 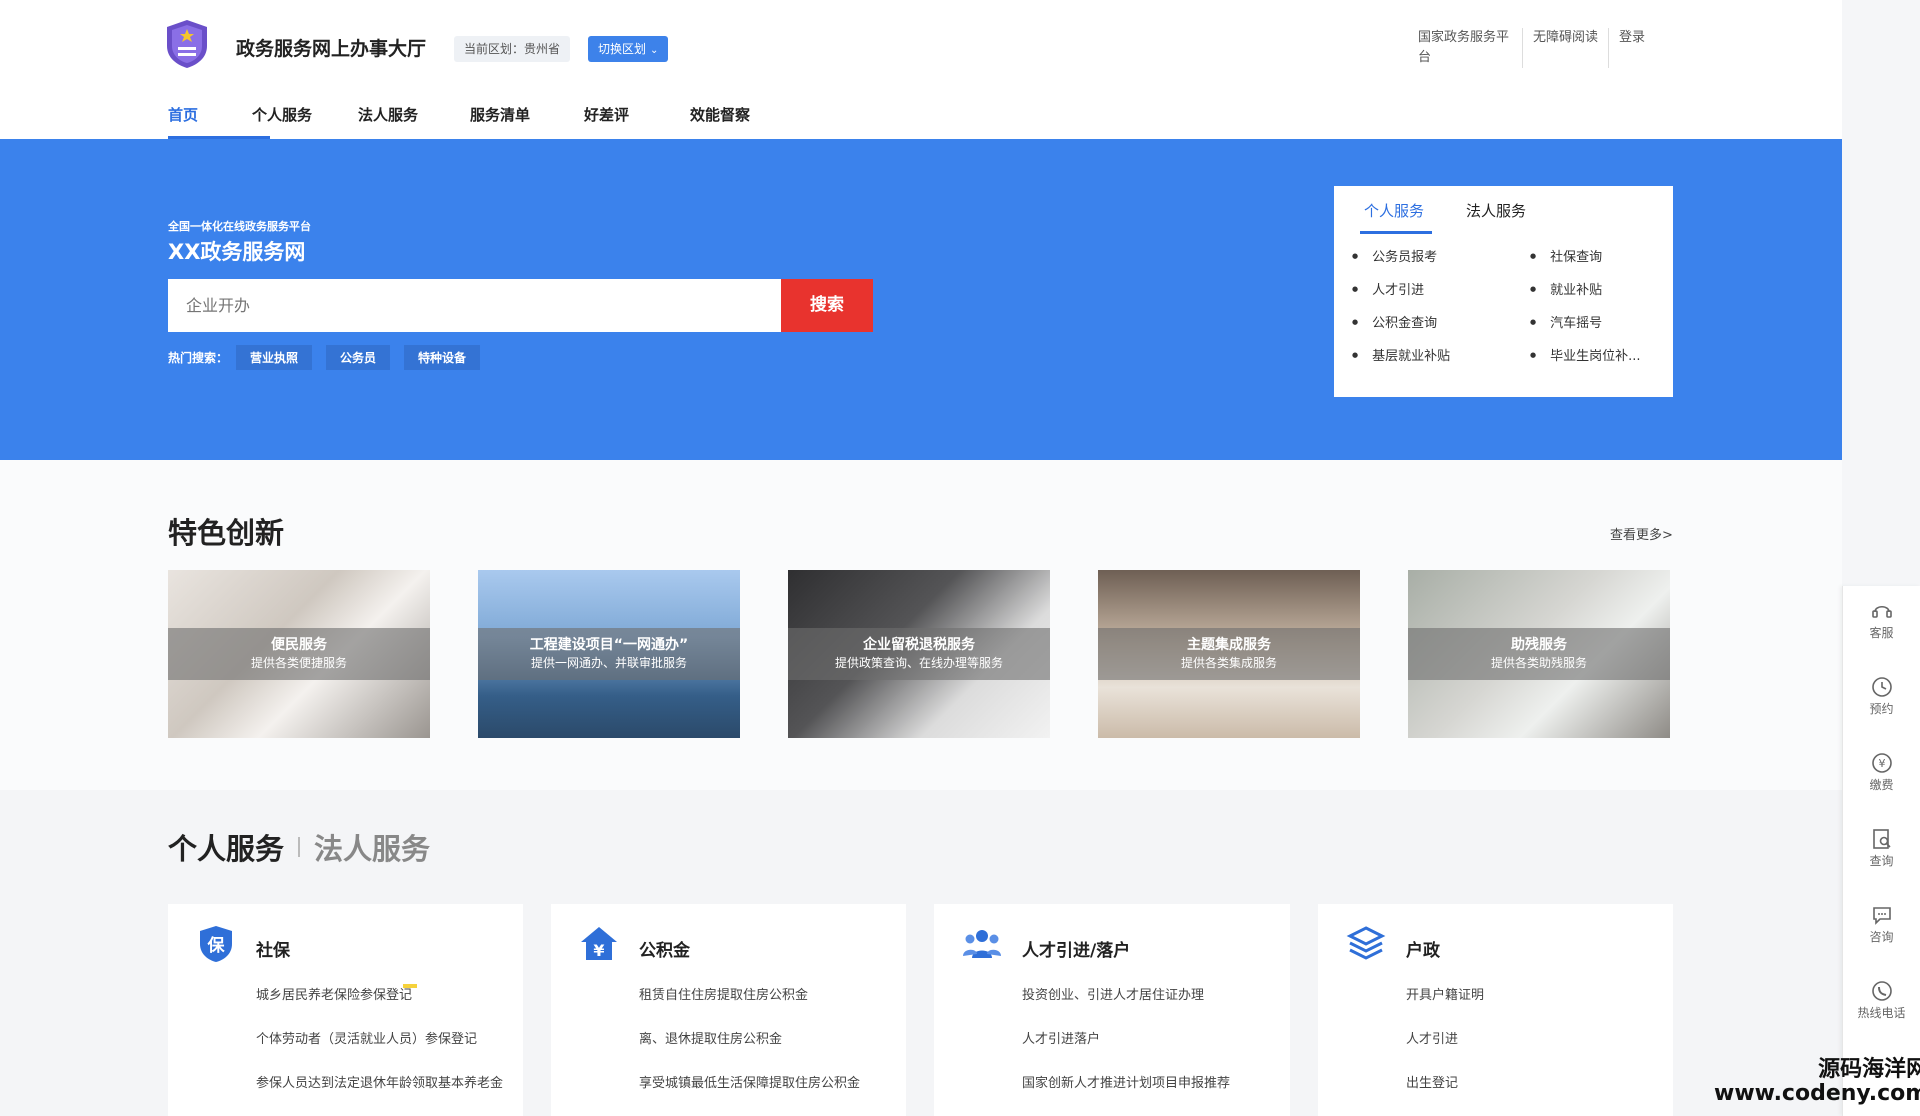 I want to click on tab-personal: 个人服务, so click(x=1396, y=217).